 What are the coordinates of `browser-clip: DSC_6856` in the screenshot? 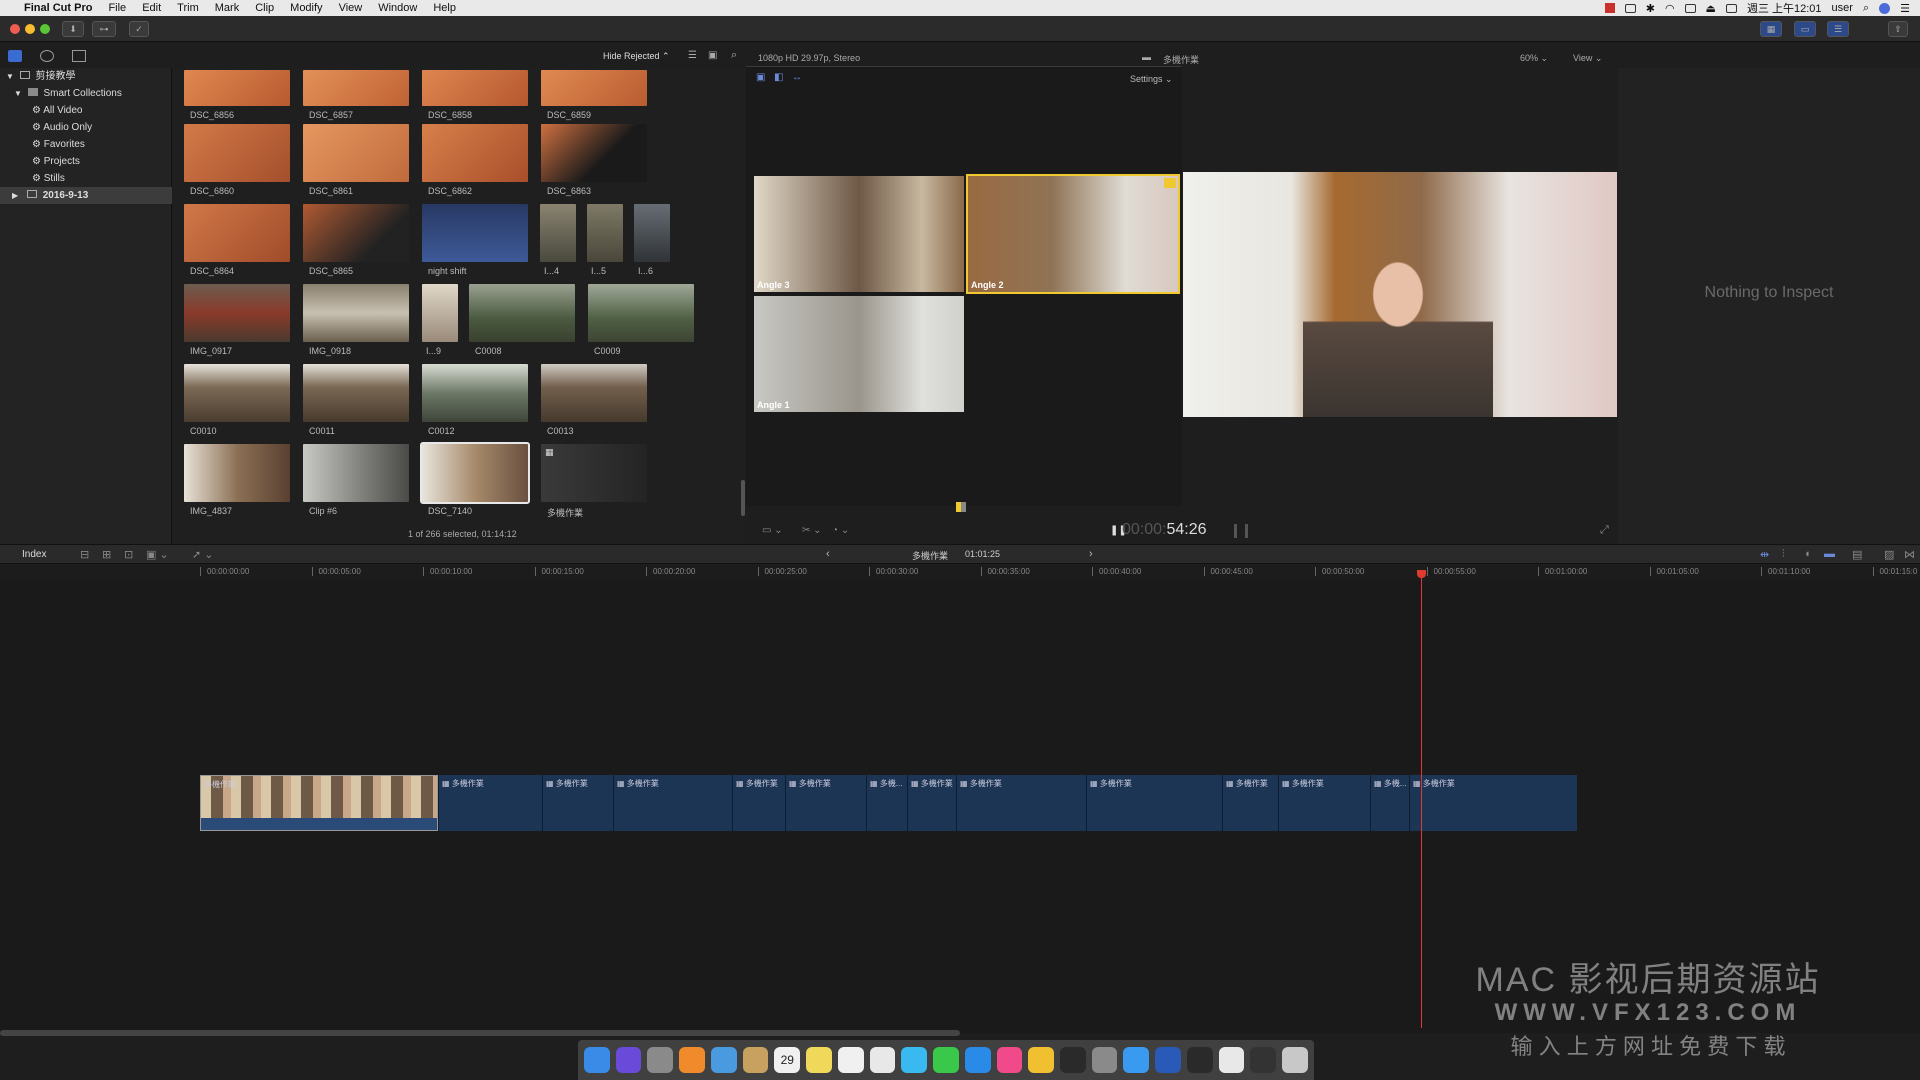 It's located at (237, 100).